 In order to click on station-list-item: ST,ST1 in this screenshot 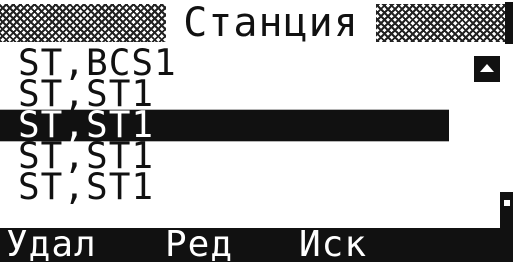, I will do `click(240, 187)`.